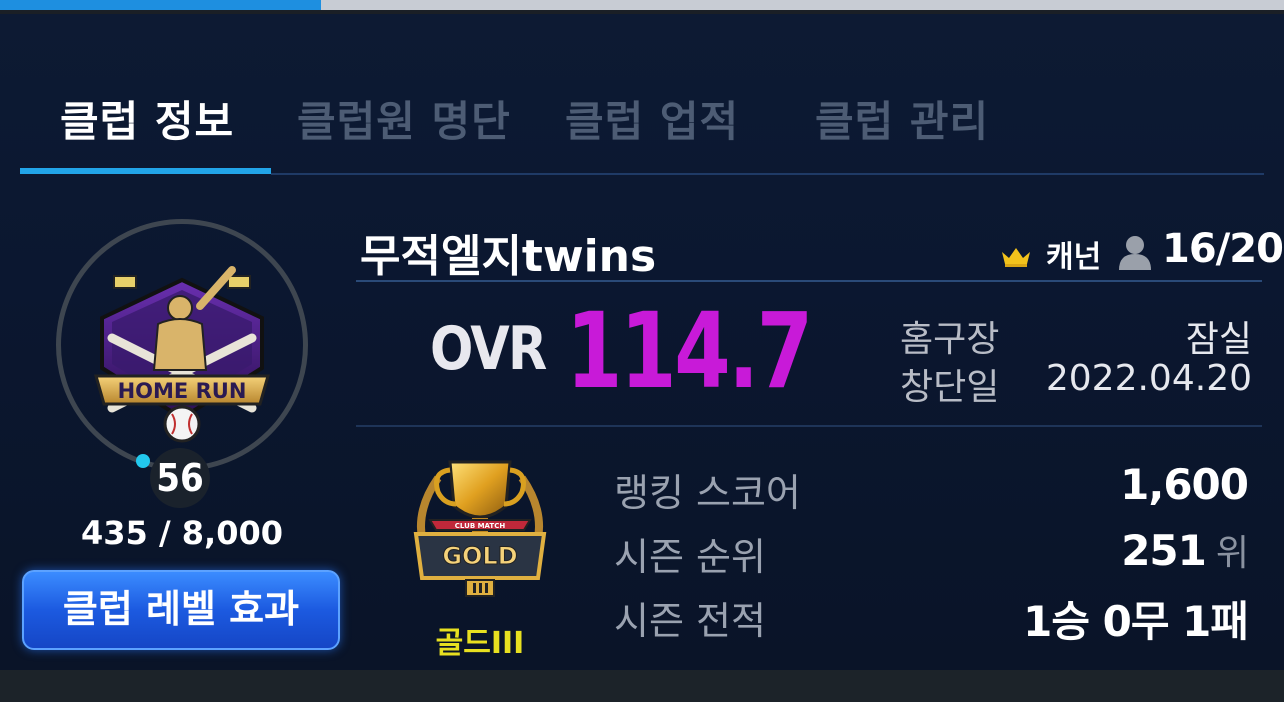 This screenshot has width=1284, height=702. Describe the element at coordinates (480, 643) in the screenshot. I see `tier-label: 골드III` at that location.